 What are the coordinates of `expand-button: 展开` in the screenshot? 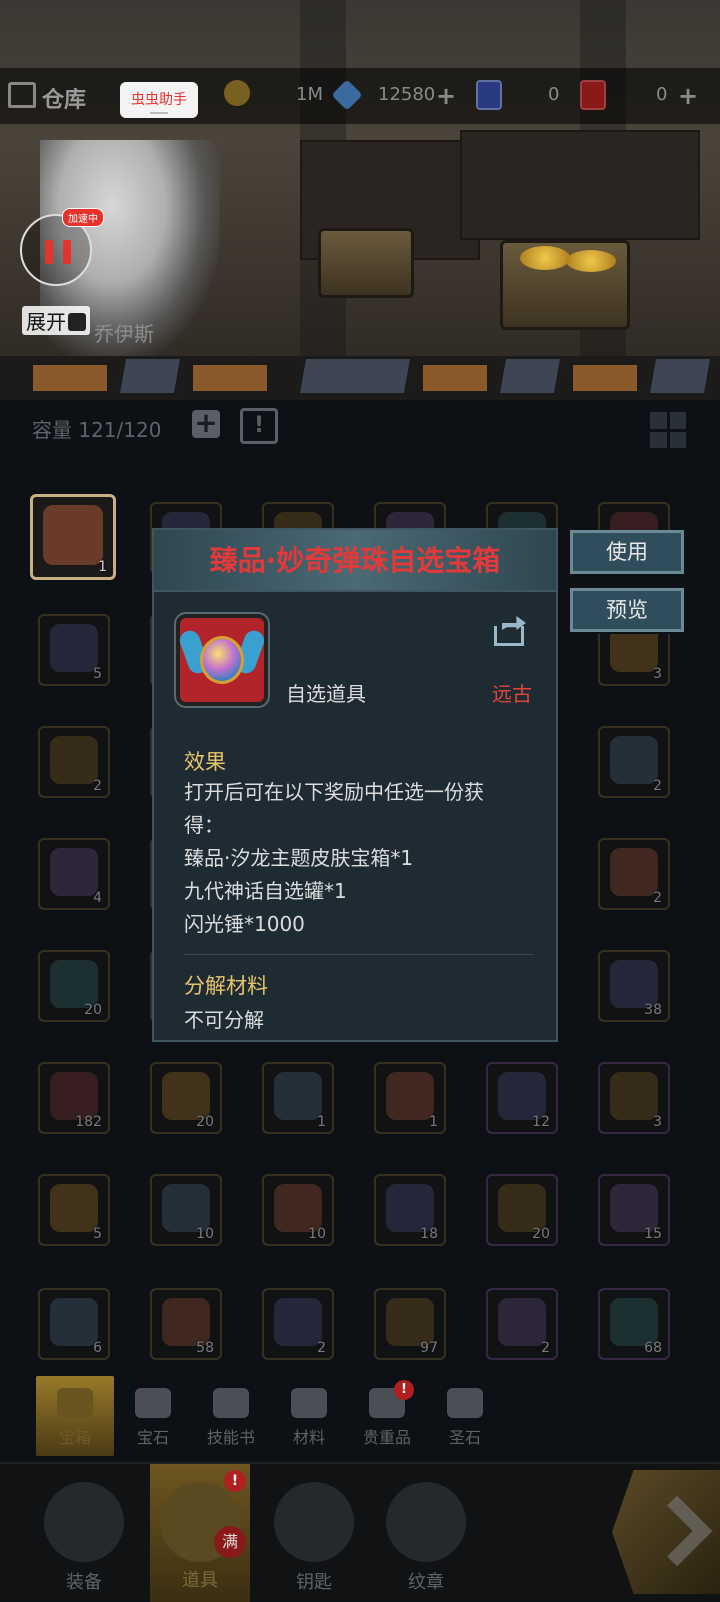 It's located at (56, 320).